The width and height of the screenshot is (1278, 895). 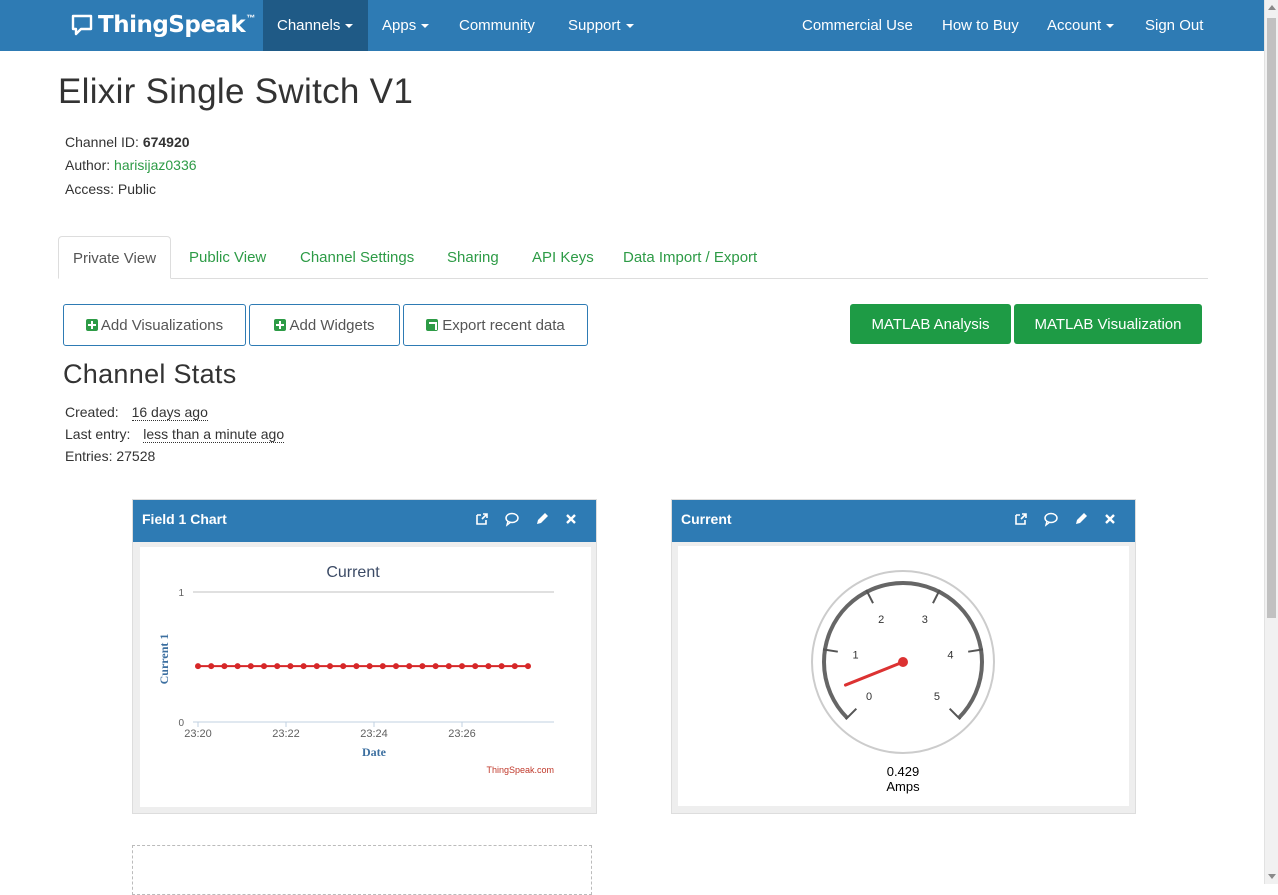 I want to click on chart-series, so click(x=363, y=666).